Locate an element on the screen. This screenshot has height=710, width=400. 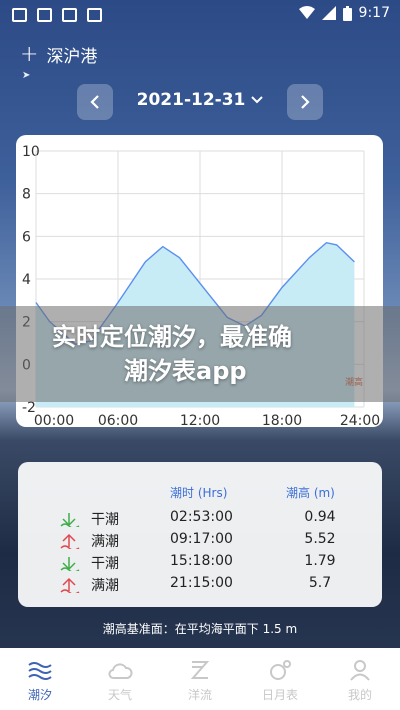
x-tick-label: 18:00 is located at coordinates (282, 420).